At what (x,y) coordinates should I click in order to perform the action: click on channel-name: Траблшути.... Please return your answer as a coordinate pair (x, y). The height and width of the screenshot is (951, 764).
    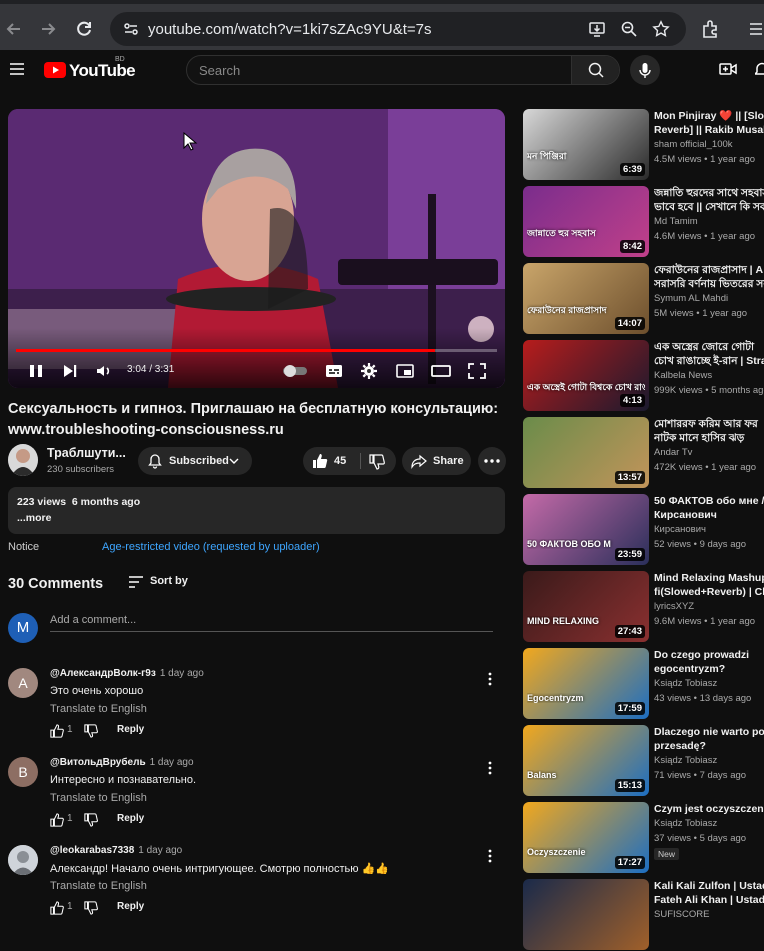
    Looking at the image, I should click on (86, 453).